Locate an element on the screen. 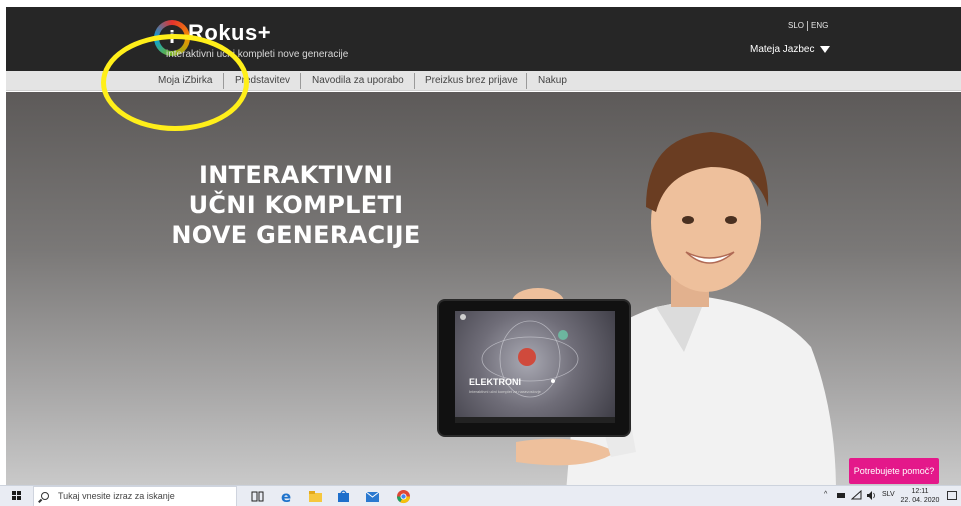 The height and width of the screenshot is (506, 961). store-icon is located at coordinates (343, 496).